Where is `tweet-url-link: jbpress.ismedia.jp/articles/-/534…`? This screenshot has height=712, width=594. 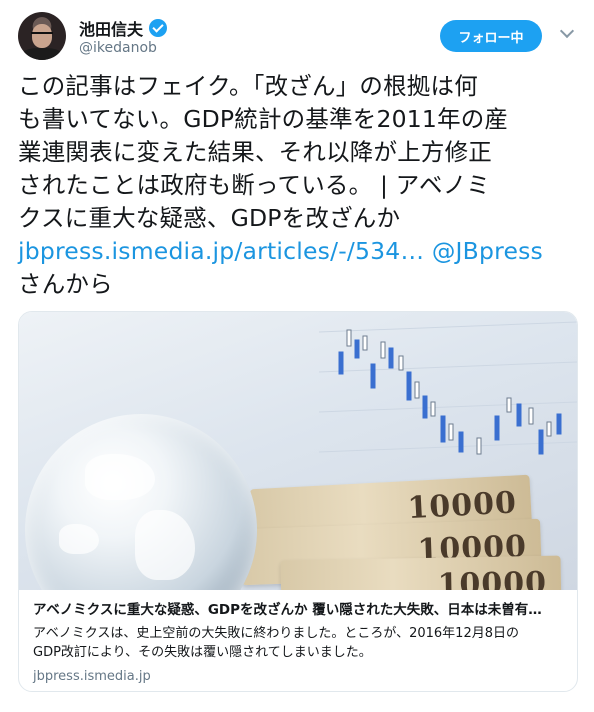 tweet-url-link: jbpress.ismedia.jp/articles/-/534… is located at coordinates (221, 251).